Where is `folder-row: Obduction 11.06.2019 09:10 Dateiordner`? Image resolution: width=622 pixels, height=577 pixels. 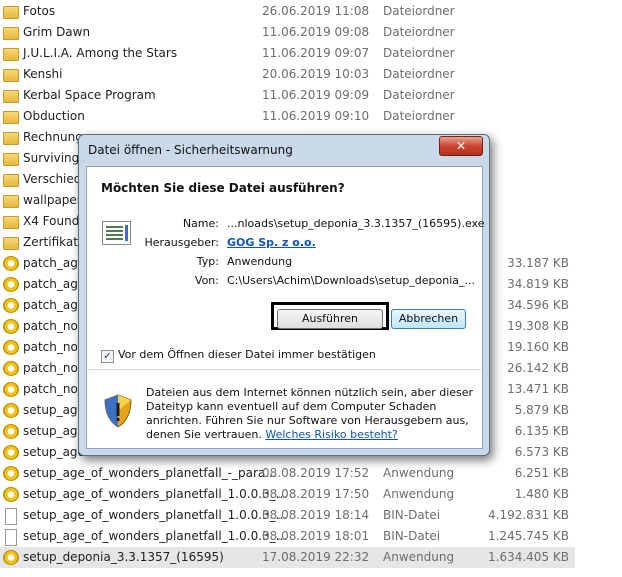 folder-row: Obduction 11.06.2019 09:10 Dateiordner is located at coordinates (287, 116).